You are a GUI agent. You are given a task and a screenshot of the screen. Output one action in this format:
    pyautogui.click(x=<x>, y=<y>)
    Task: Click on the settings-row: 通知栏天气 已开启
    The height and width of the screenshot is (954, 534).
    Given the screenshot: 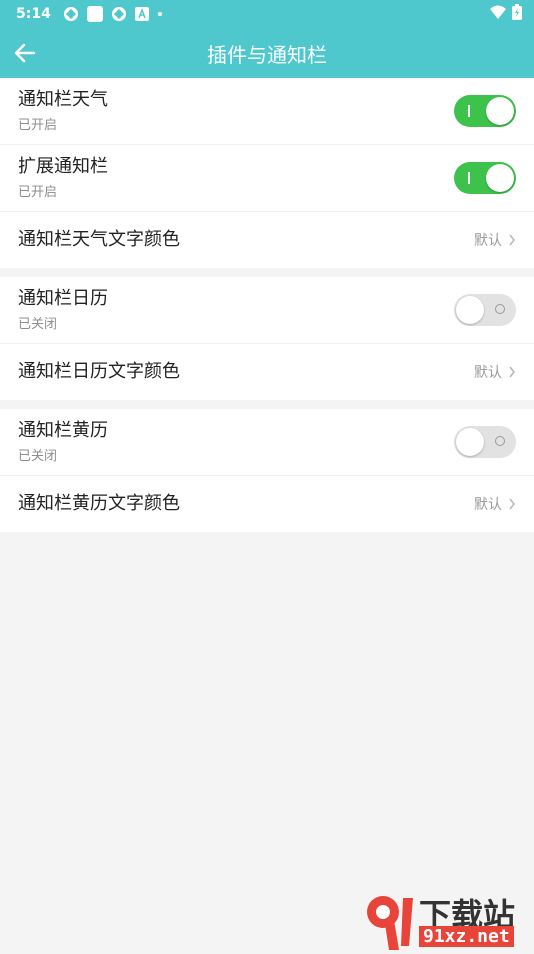 What is the action you would take?
    pyautogui.click(x=267, y=111)
    